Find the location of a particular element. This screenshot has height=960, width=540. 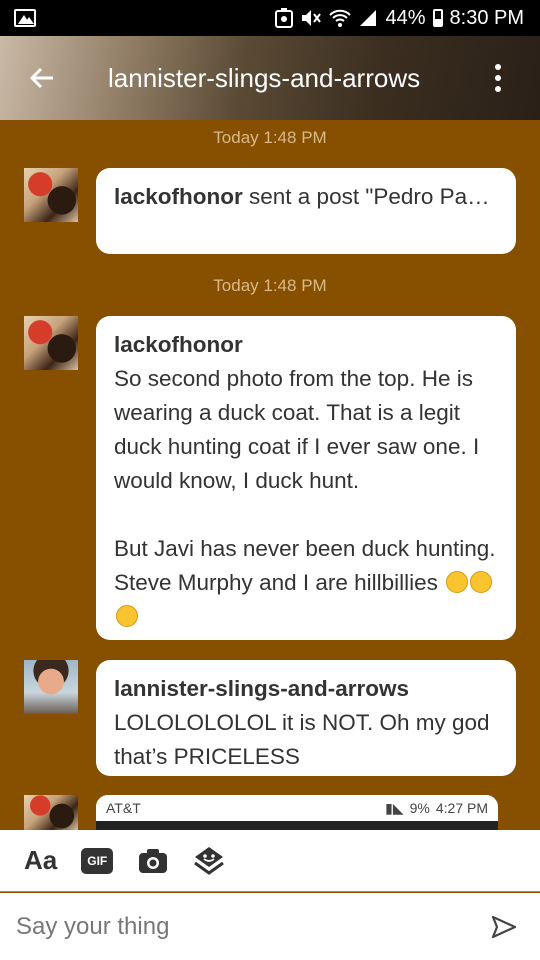

image-notification-icon is located at coordinates (25, 18).